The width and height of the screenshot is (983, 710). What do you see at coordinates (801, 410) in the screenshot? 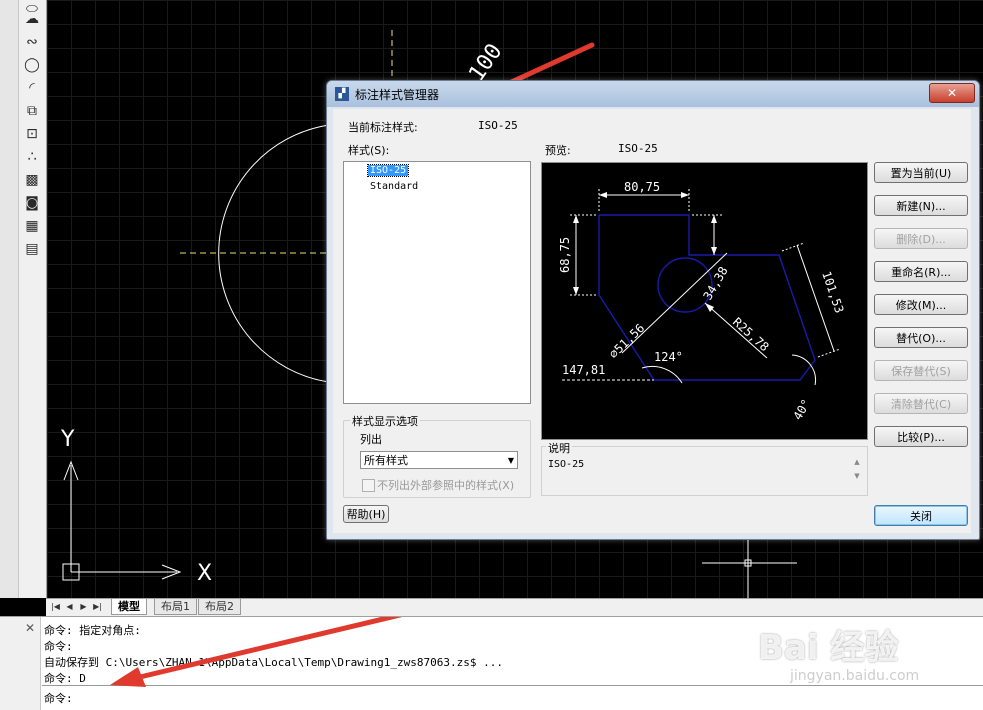
I see `preview-dim-corner: 40°` at bounding box center [801, 410].